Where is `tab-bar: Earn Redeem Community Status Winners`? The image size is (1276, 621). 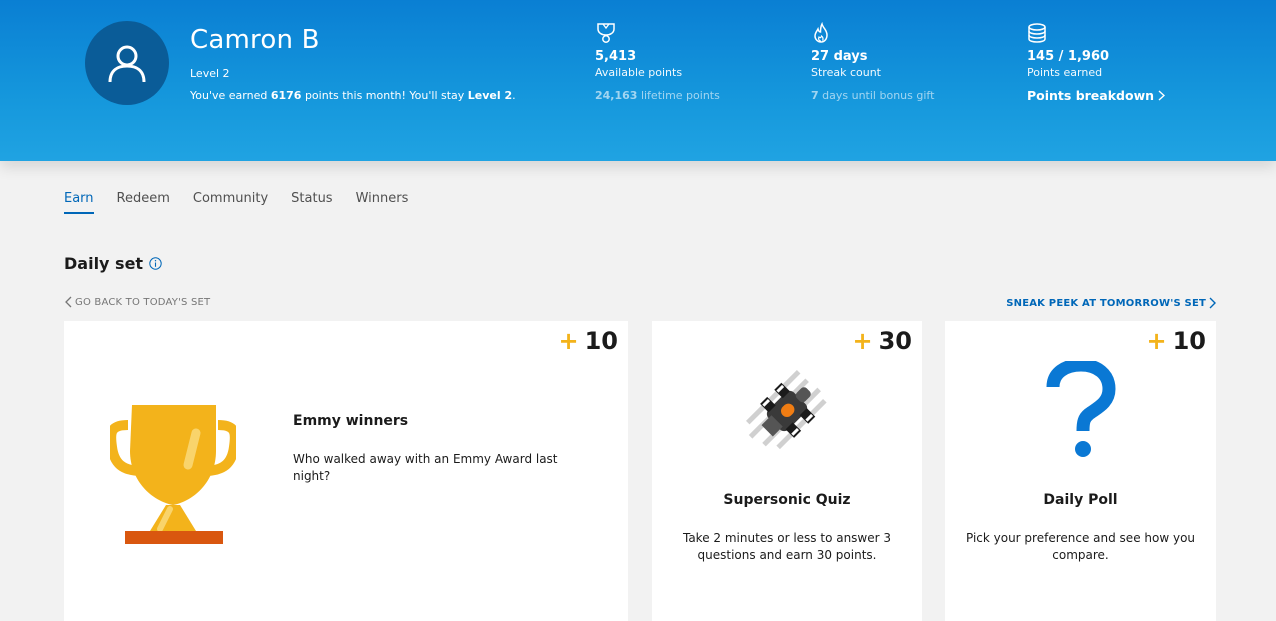 tab-bar: Earn Redeem Community Status Winners is located at coordinates (247, 202).